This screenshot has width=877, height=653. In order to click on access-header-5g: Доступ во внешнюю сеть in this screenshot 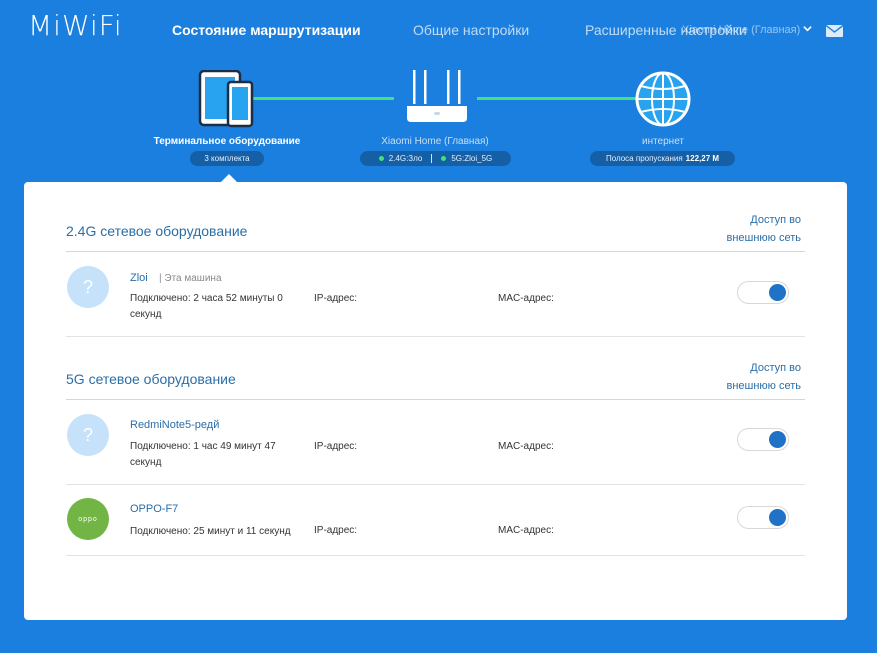, I will do `click(761, 377)`.